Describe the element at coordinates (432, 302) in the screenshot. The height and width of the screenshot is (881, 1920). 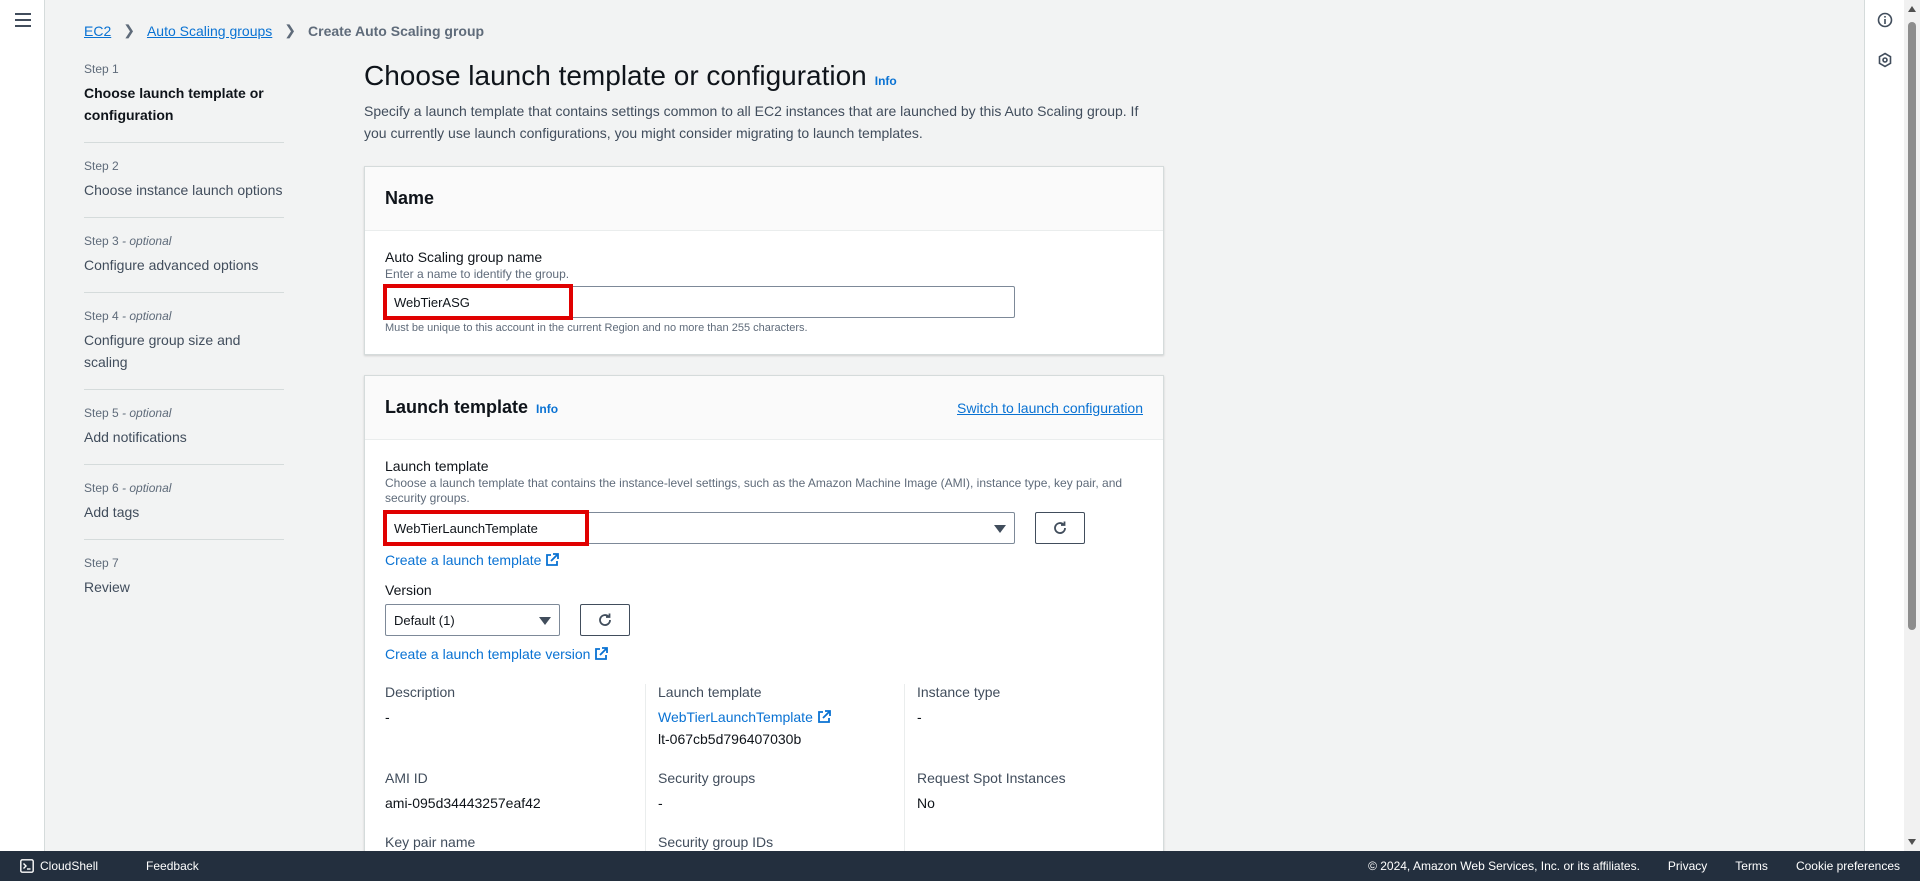
I see `asg-name-value: WebTierASG` at that location.